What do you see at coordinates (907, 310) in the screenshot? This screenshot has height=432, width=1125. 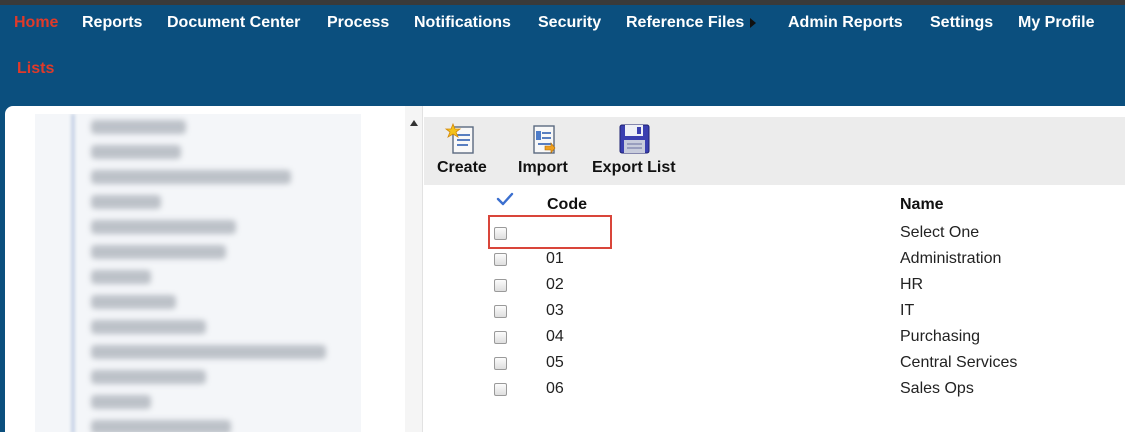 I see `name-cell: IT` at bounding box center [907, 310].